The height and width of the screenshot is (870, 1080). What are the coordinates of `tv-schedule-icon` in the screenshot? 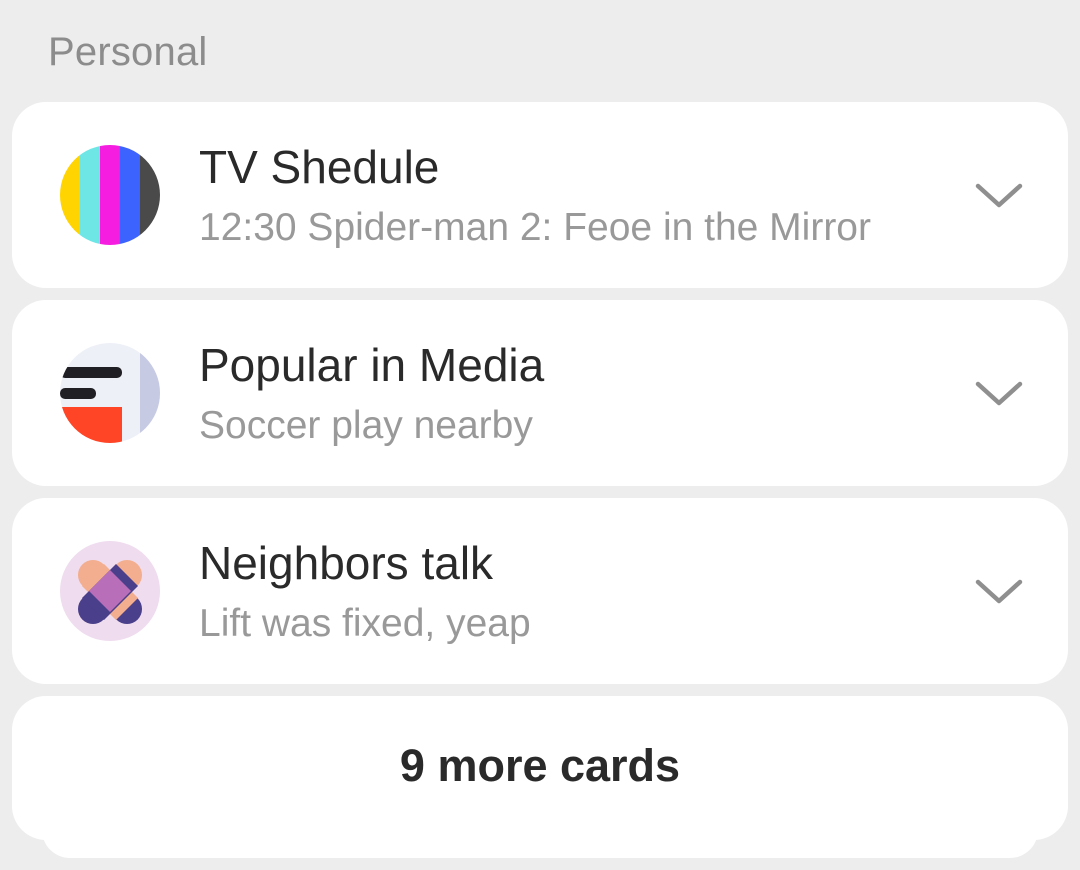 It's located at (110, 195).